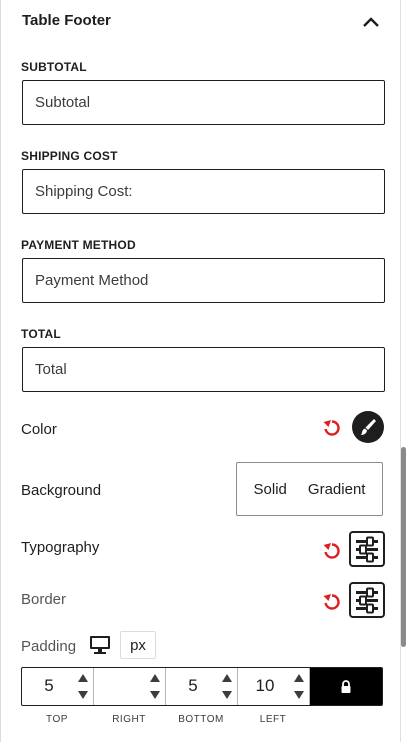 The image size is (406, 742). I want to click on padding-bottom-cell, so click(202, 686).